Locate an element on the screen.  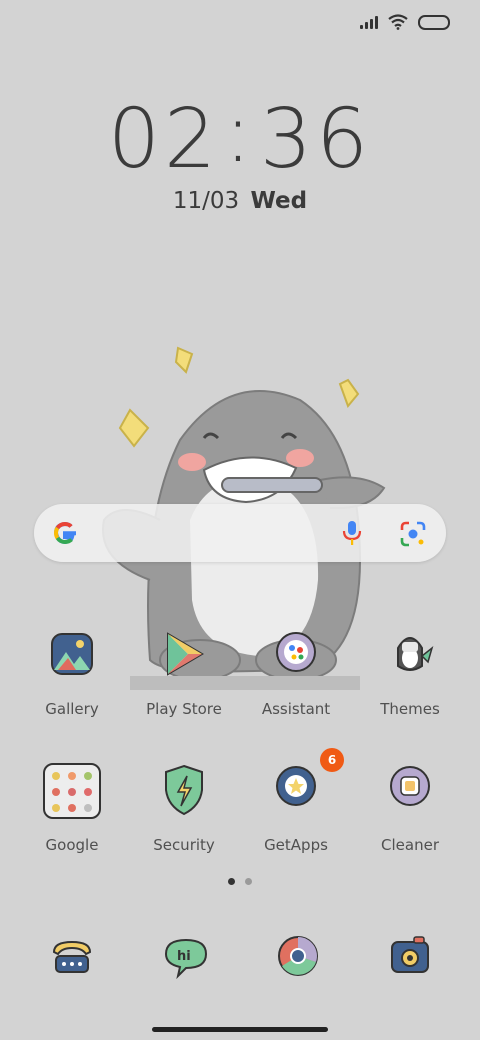
cleaner-icon is located at coordinates (410, 792).